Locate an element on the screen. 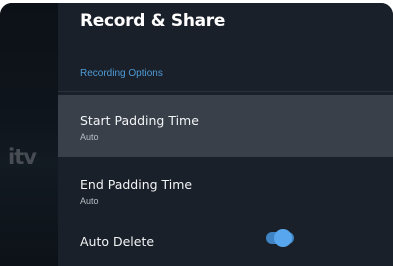  setting-label: Start Padding Time is located at coordinates (139, 120).